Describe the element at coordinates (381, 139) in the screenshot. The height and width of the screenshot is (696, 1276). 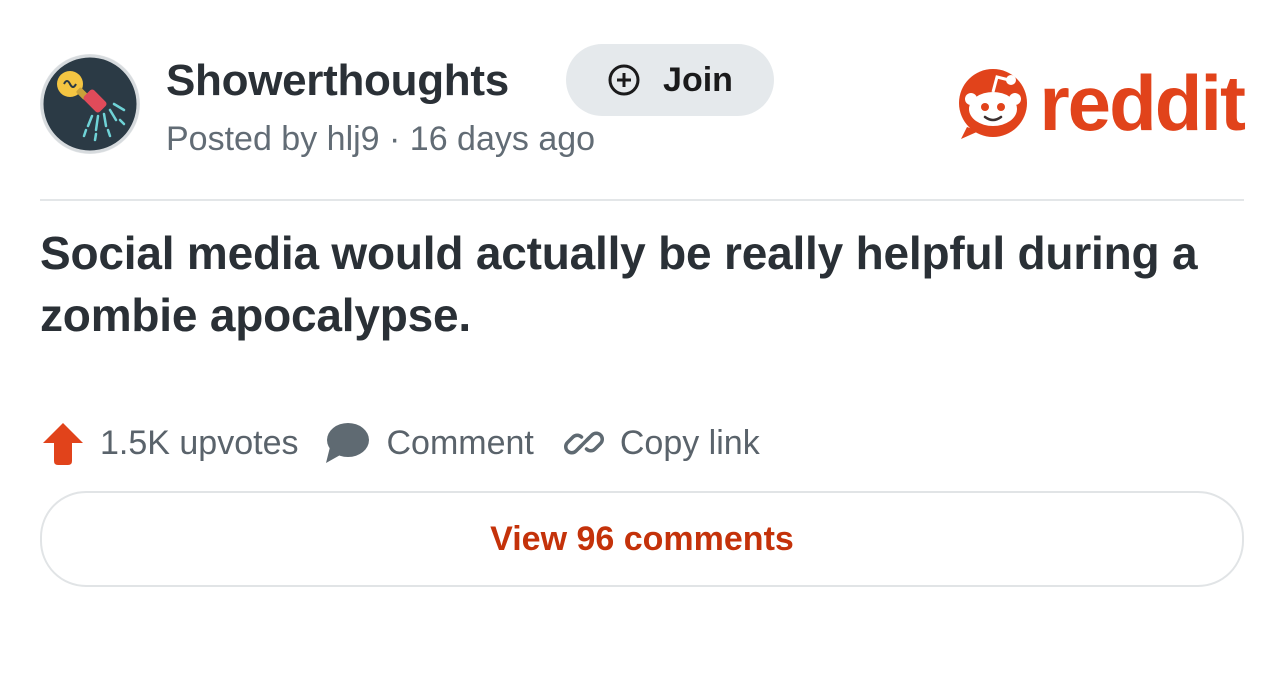
I see `post-meta: Posted by hlj9 · 16 days ago` at that location.